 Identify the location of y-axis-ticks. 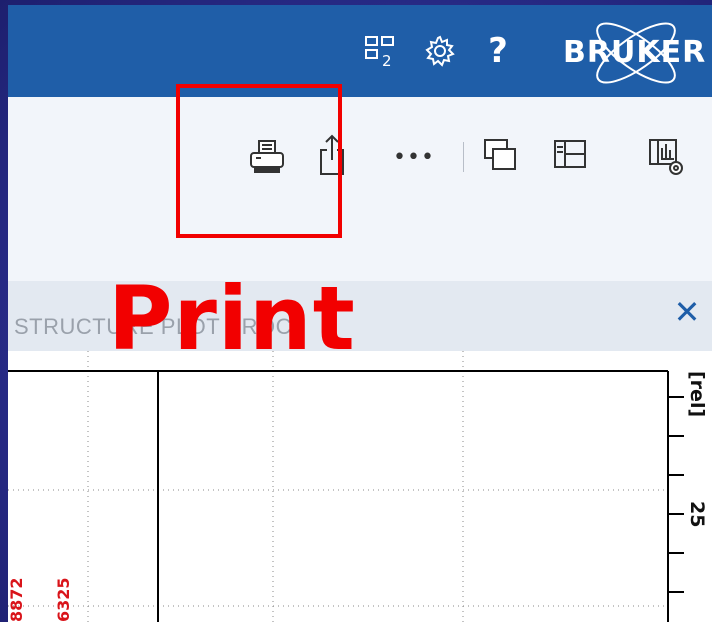
(676, 494).